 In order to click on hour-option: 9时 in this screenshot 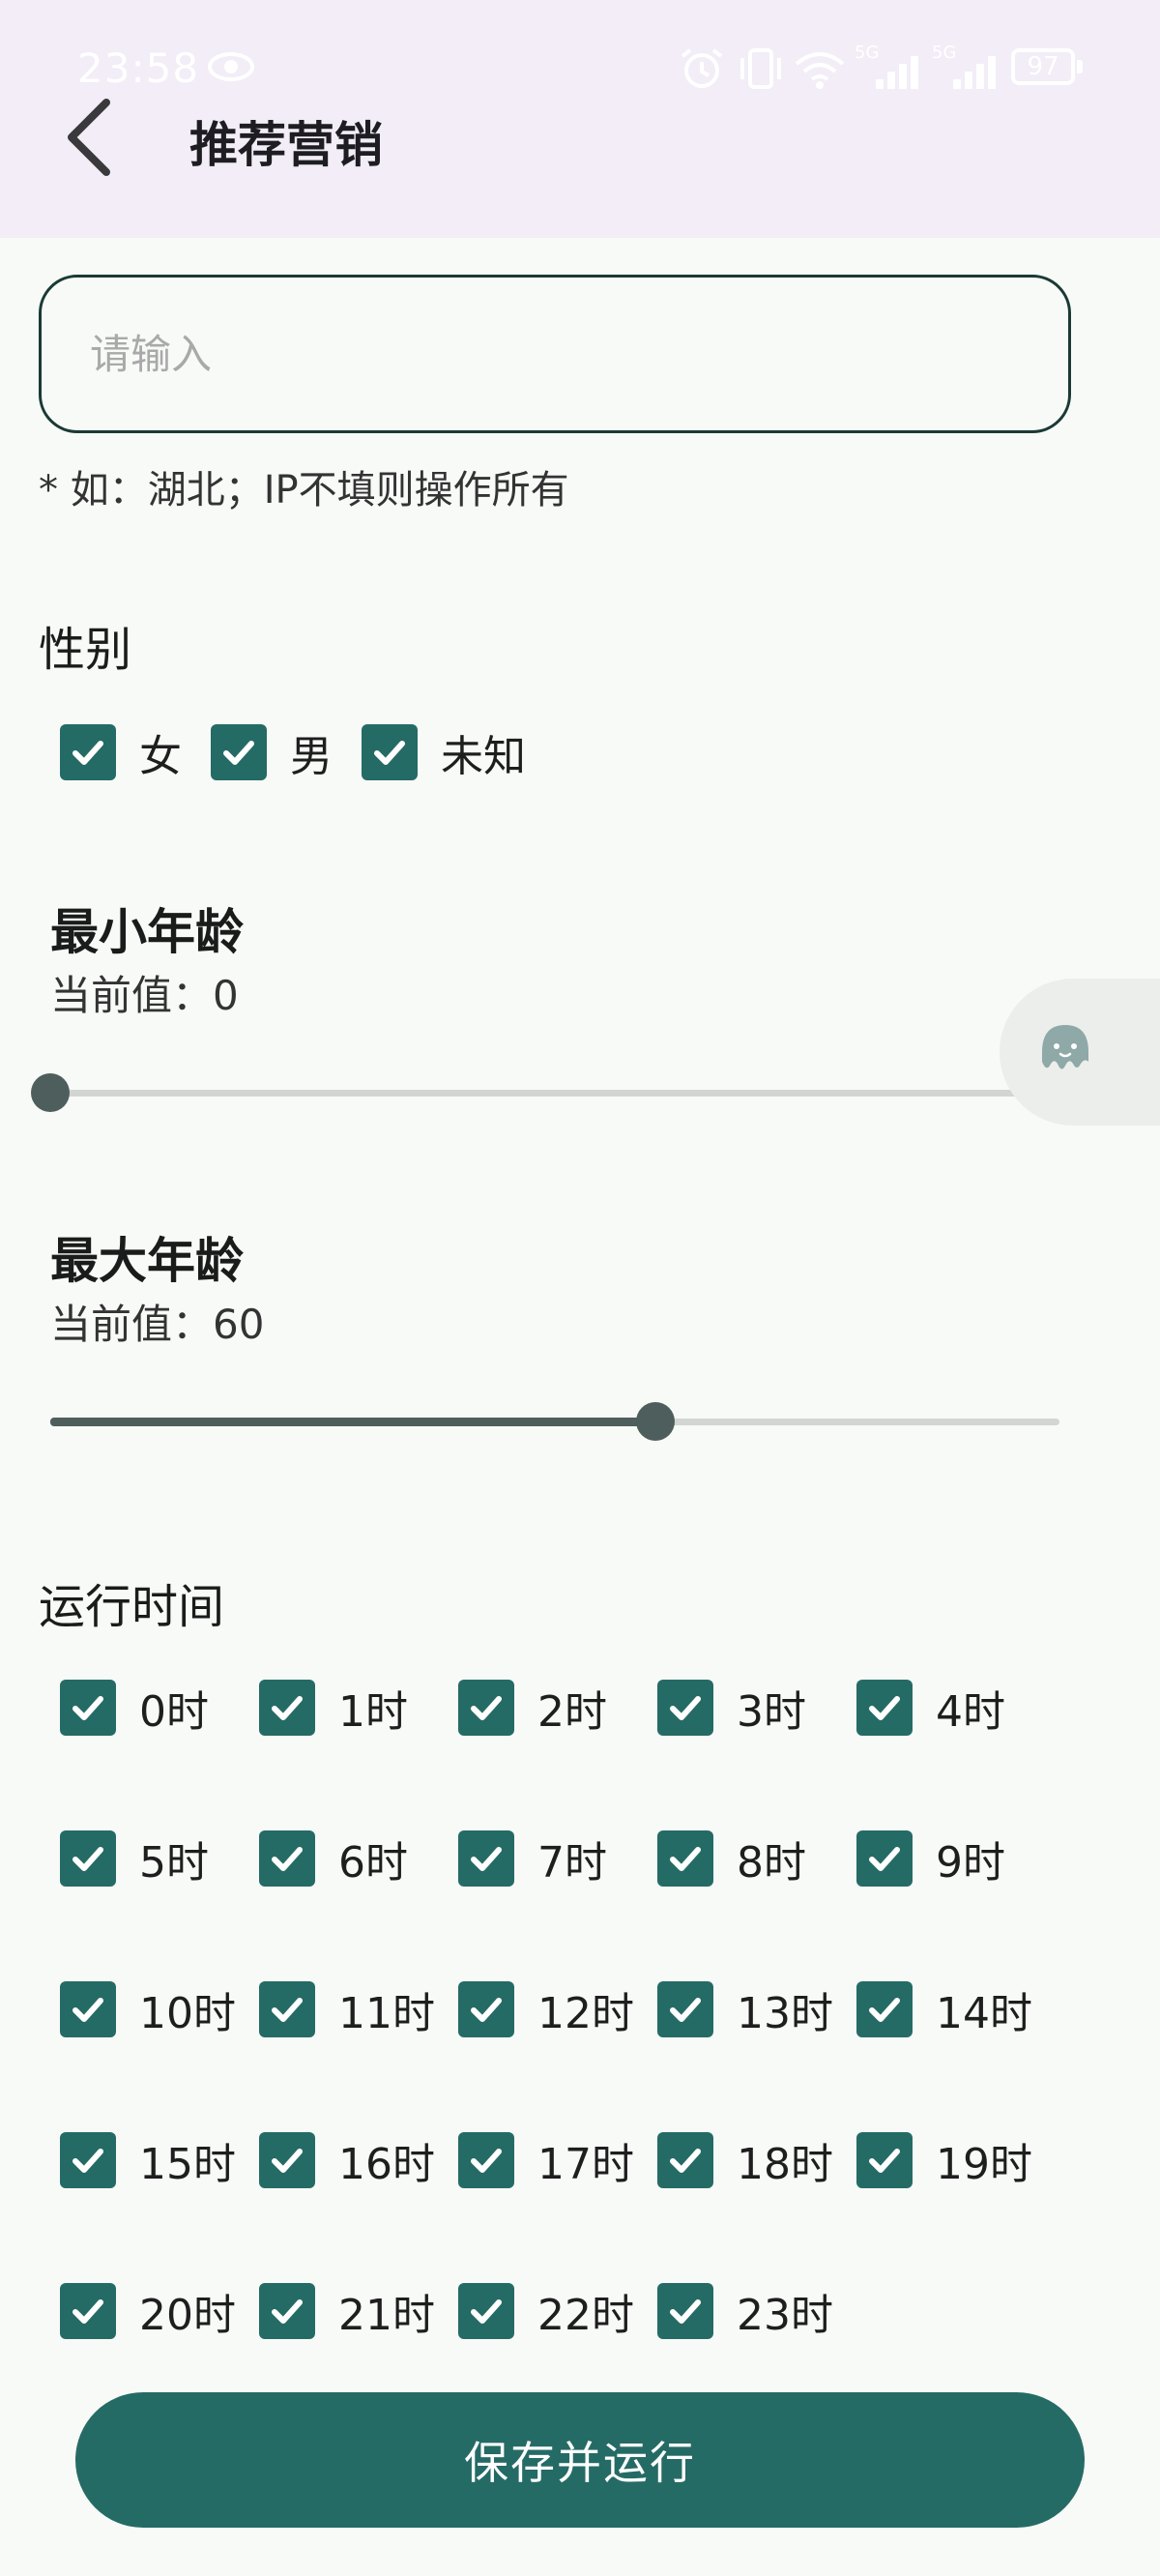, I will do `click(930, 1858)`.